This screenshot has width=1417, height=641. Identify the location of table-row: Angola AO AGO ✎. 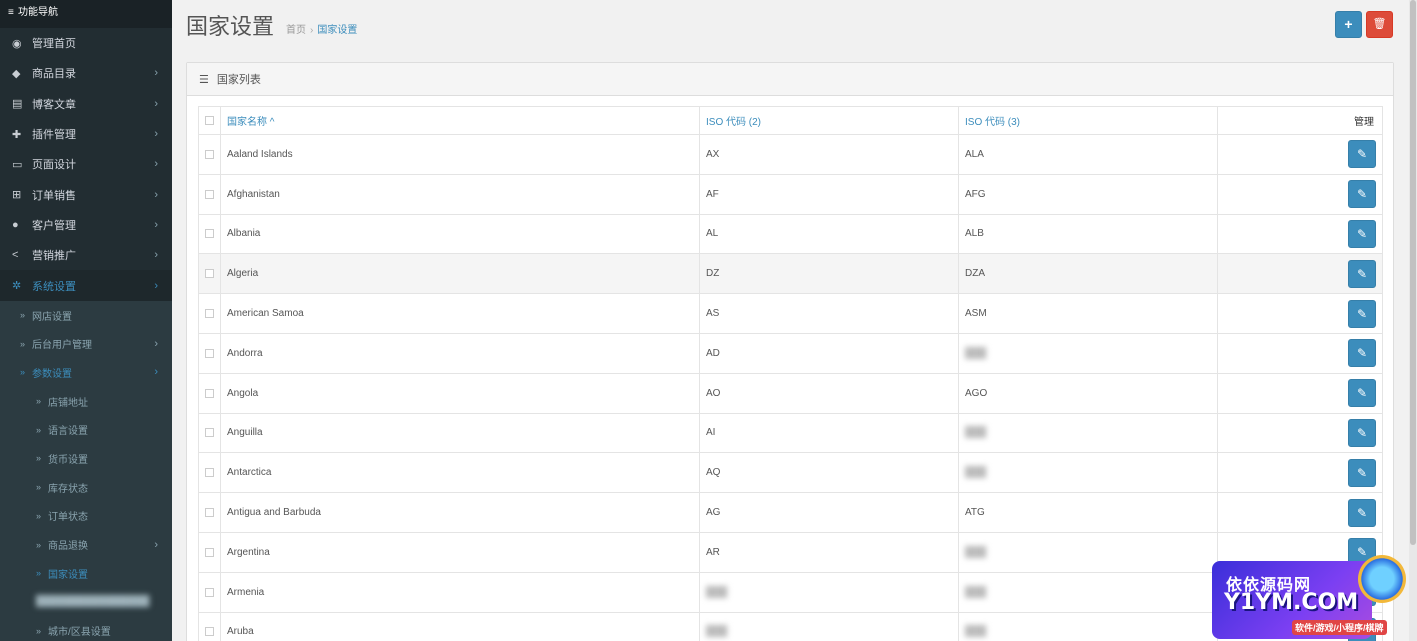
(790, 393).